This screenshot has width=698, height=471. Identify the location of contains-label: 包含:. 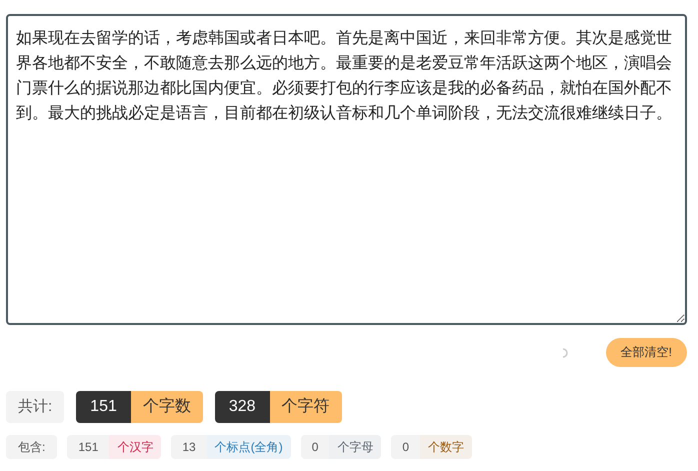
(32, 447).